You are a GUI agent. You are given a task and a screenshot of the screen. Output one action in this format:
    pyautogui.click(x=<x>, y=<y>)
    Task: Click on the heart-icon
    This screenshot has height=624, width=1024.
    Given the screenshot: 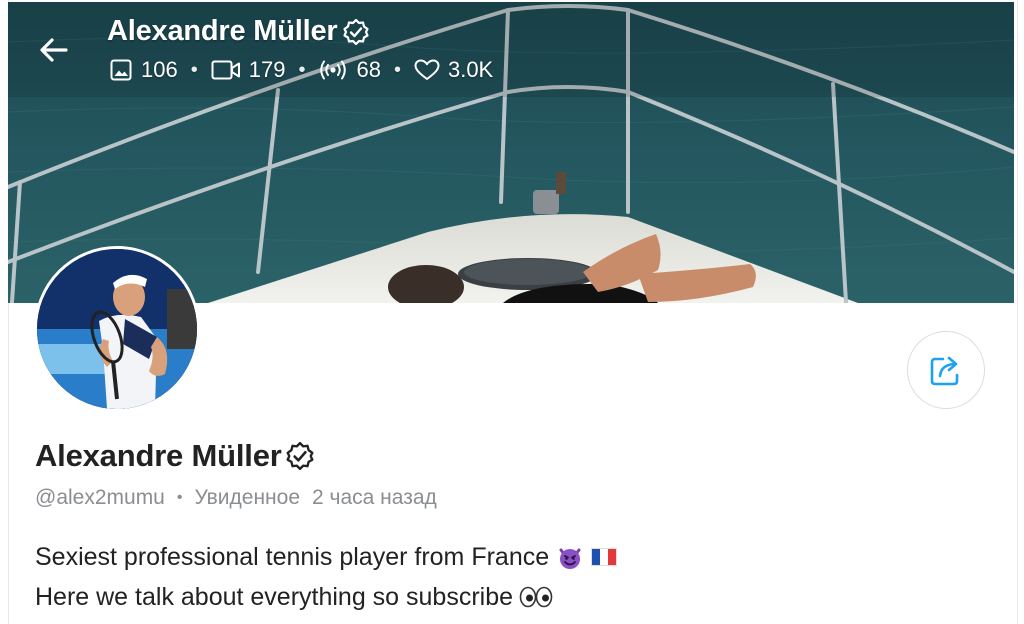 What is the action you would take?
    pyautogui.click(x=427, y=69)
    